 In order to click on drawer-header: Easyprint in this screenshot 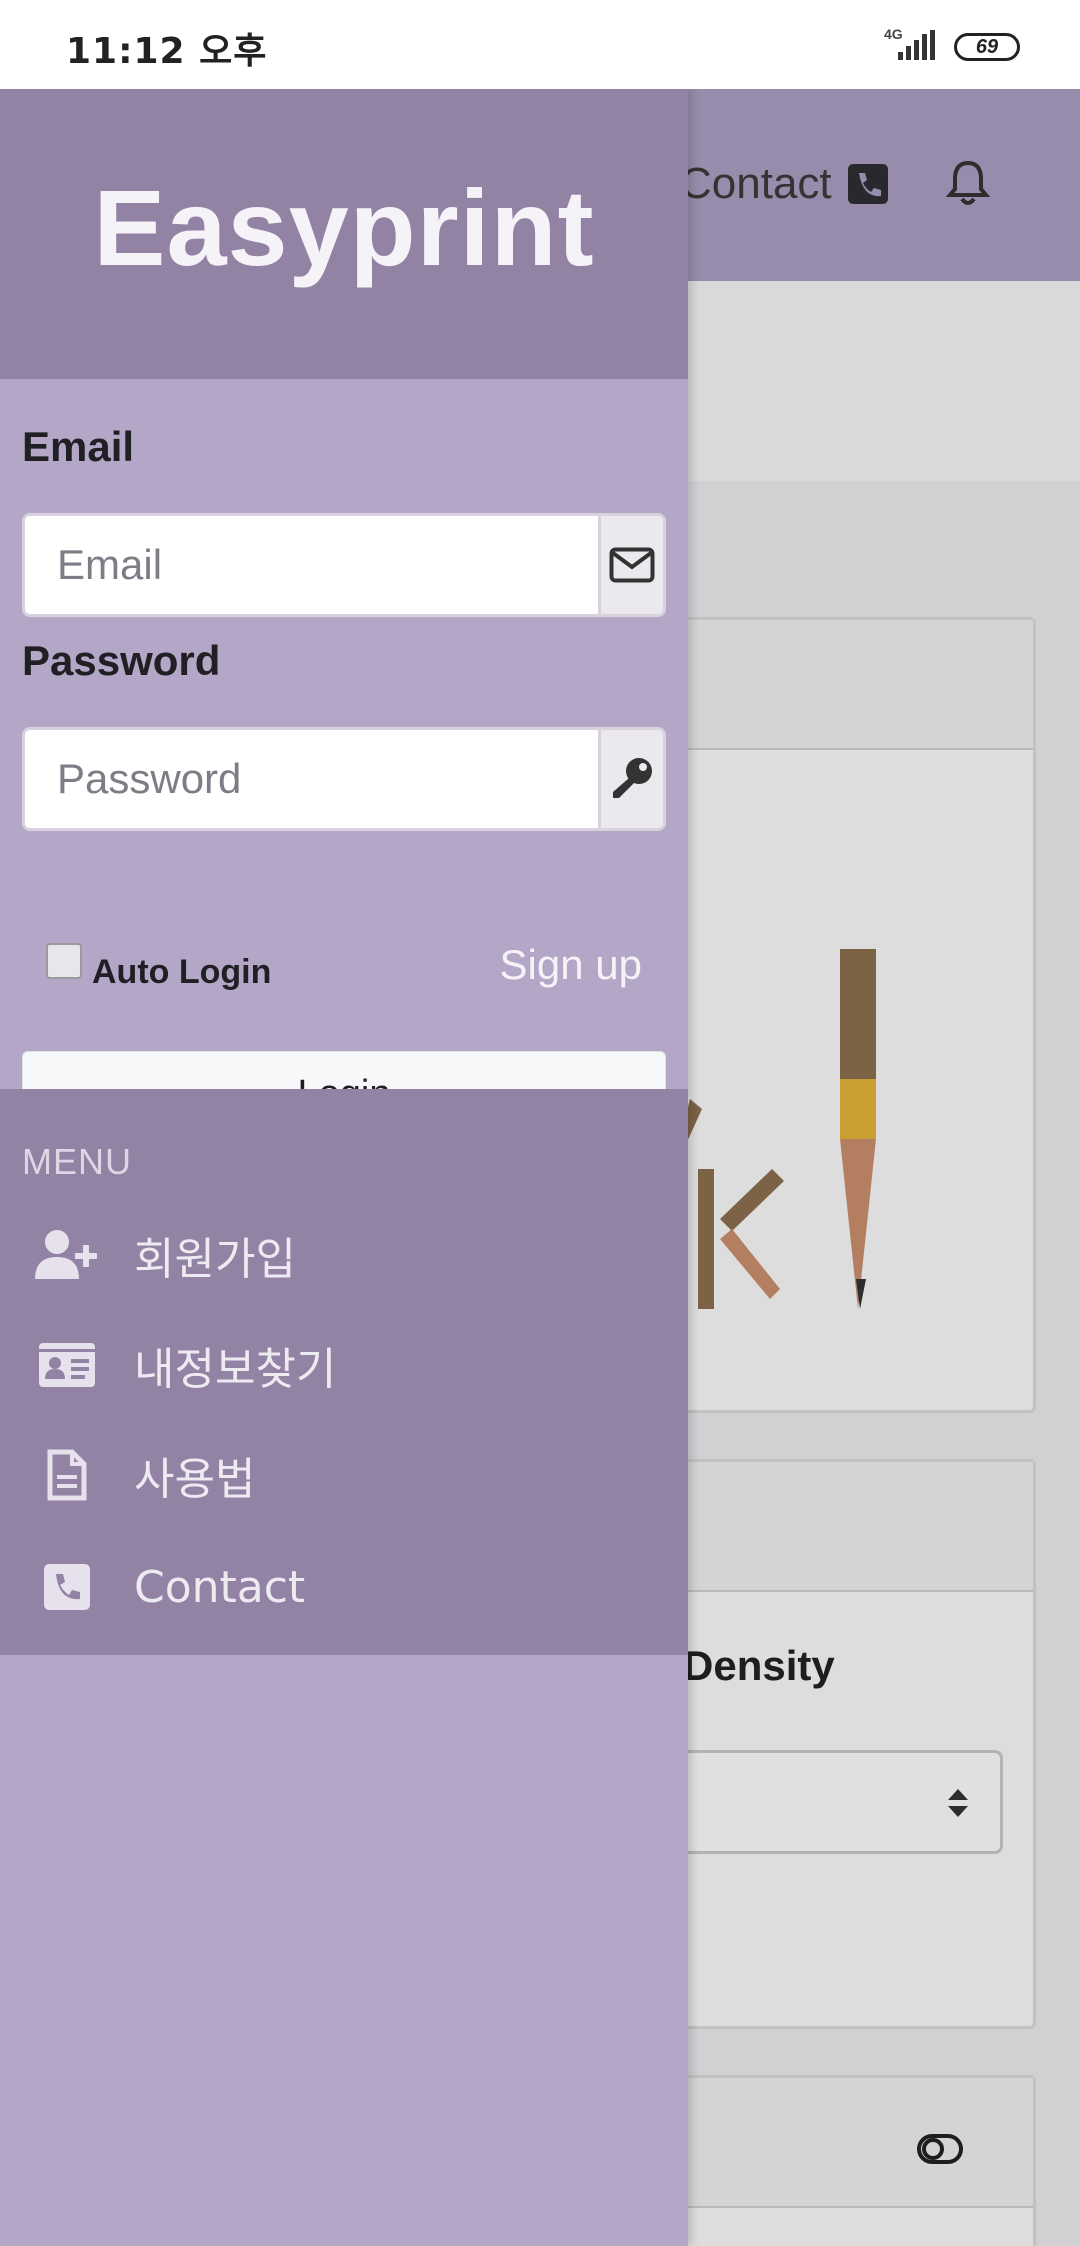, I will do `click(344, 234)`.